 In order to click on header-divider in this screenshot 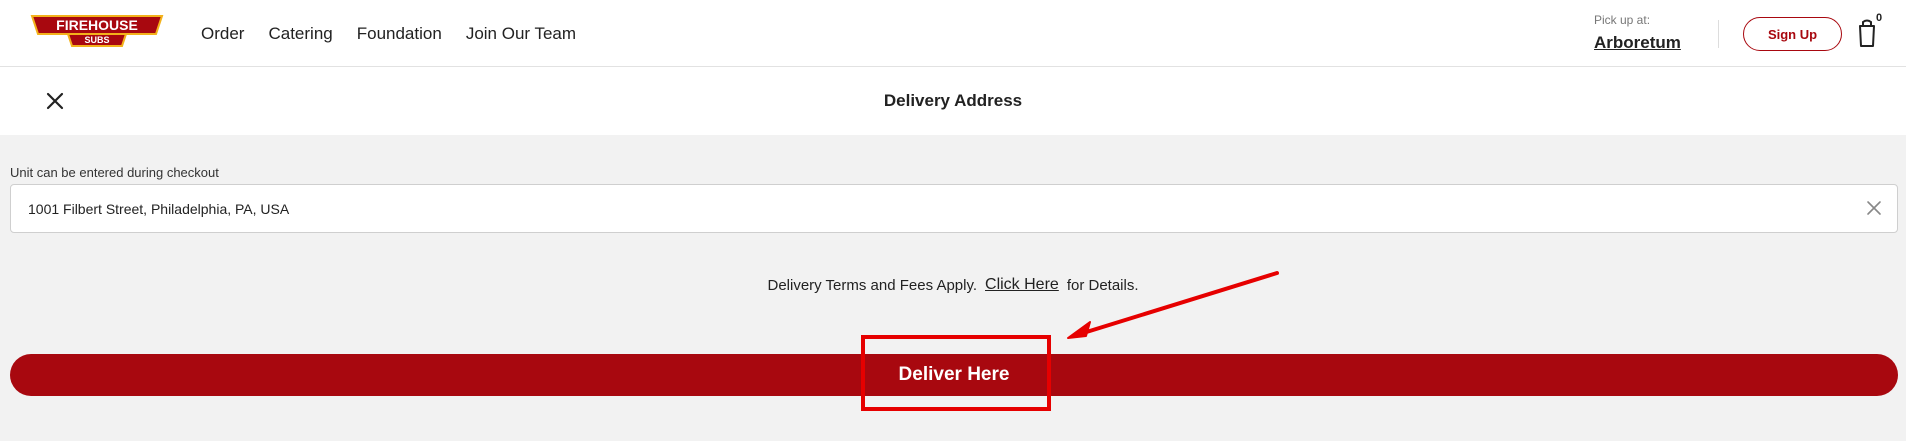, I will do `click(1718, 34)`.